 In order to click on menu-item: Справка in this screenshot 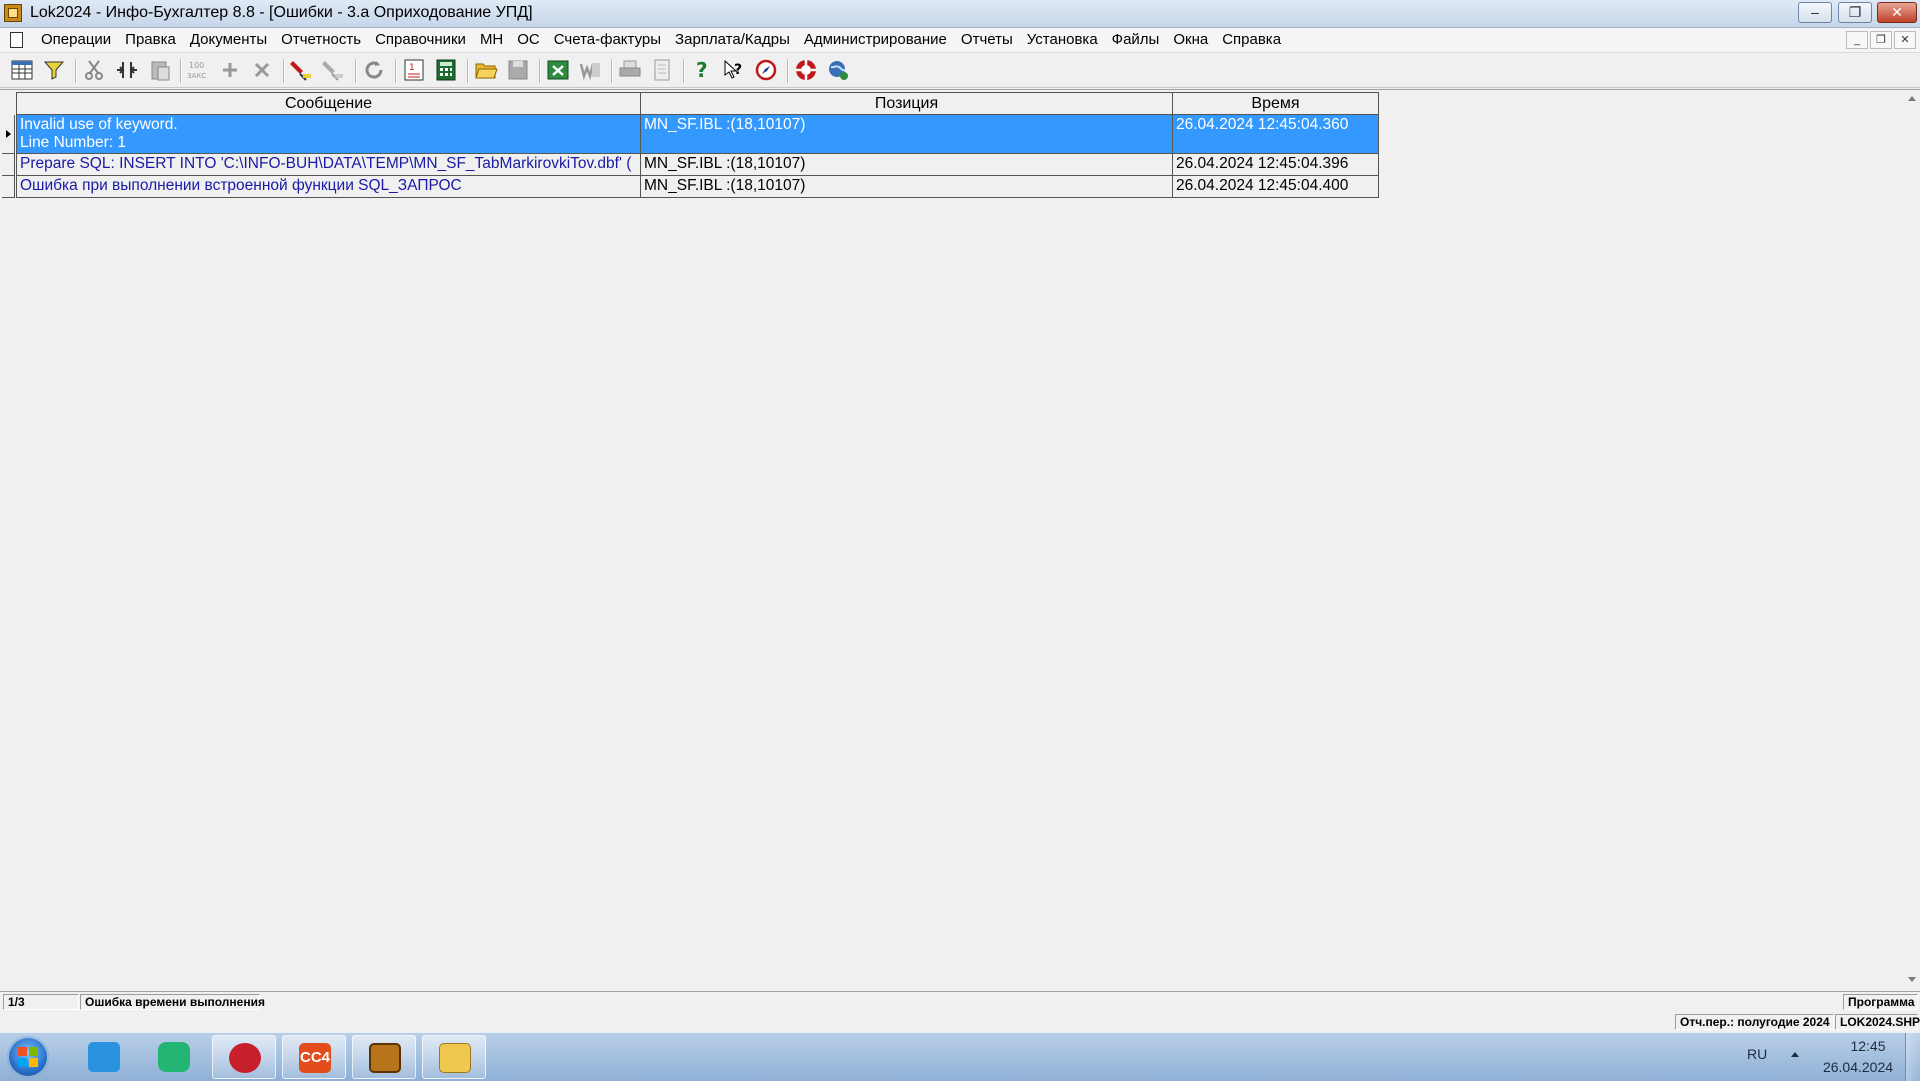, I will do `click(1251, 40)`.